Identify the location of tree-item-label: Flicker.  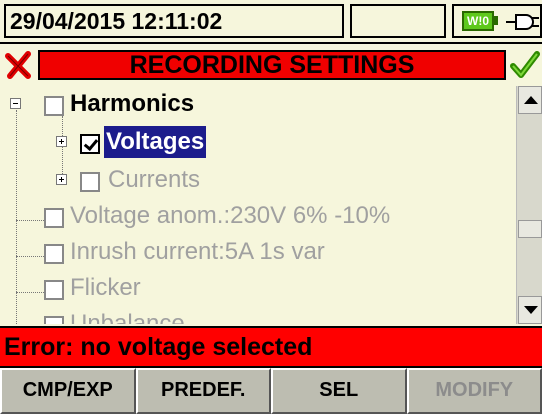
(105, 287).